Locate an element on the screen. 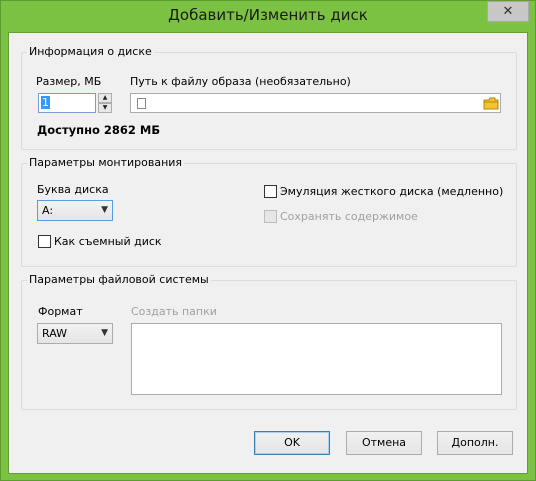 This screenshot has height=481, width=536. removable-label: Как съемный диск is located at coordinates (108, 241).